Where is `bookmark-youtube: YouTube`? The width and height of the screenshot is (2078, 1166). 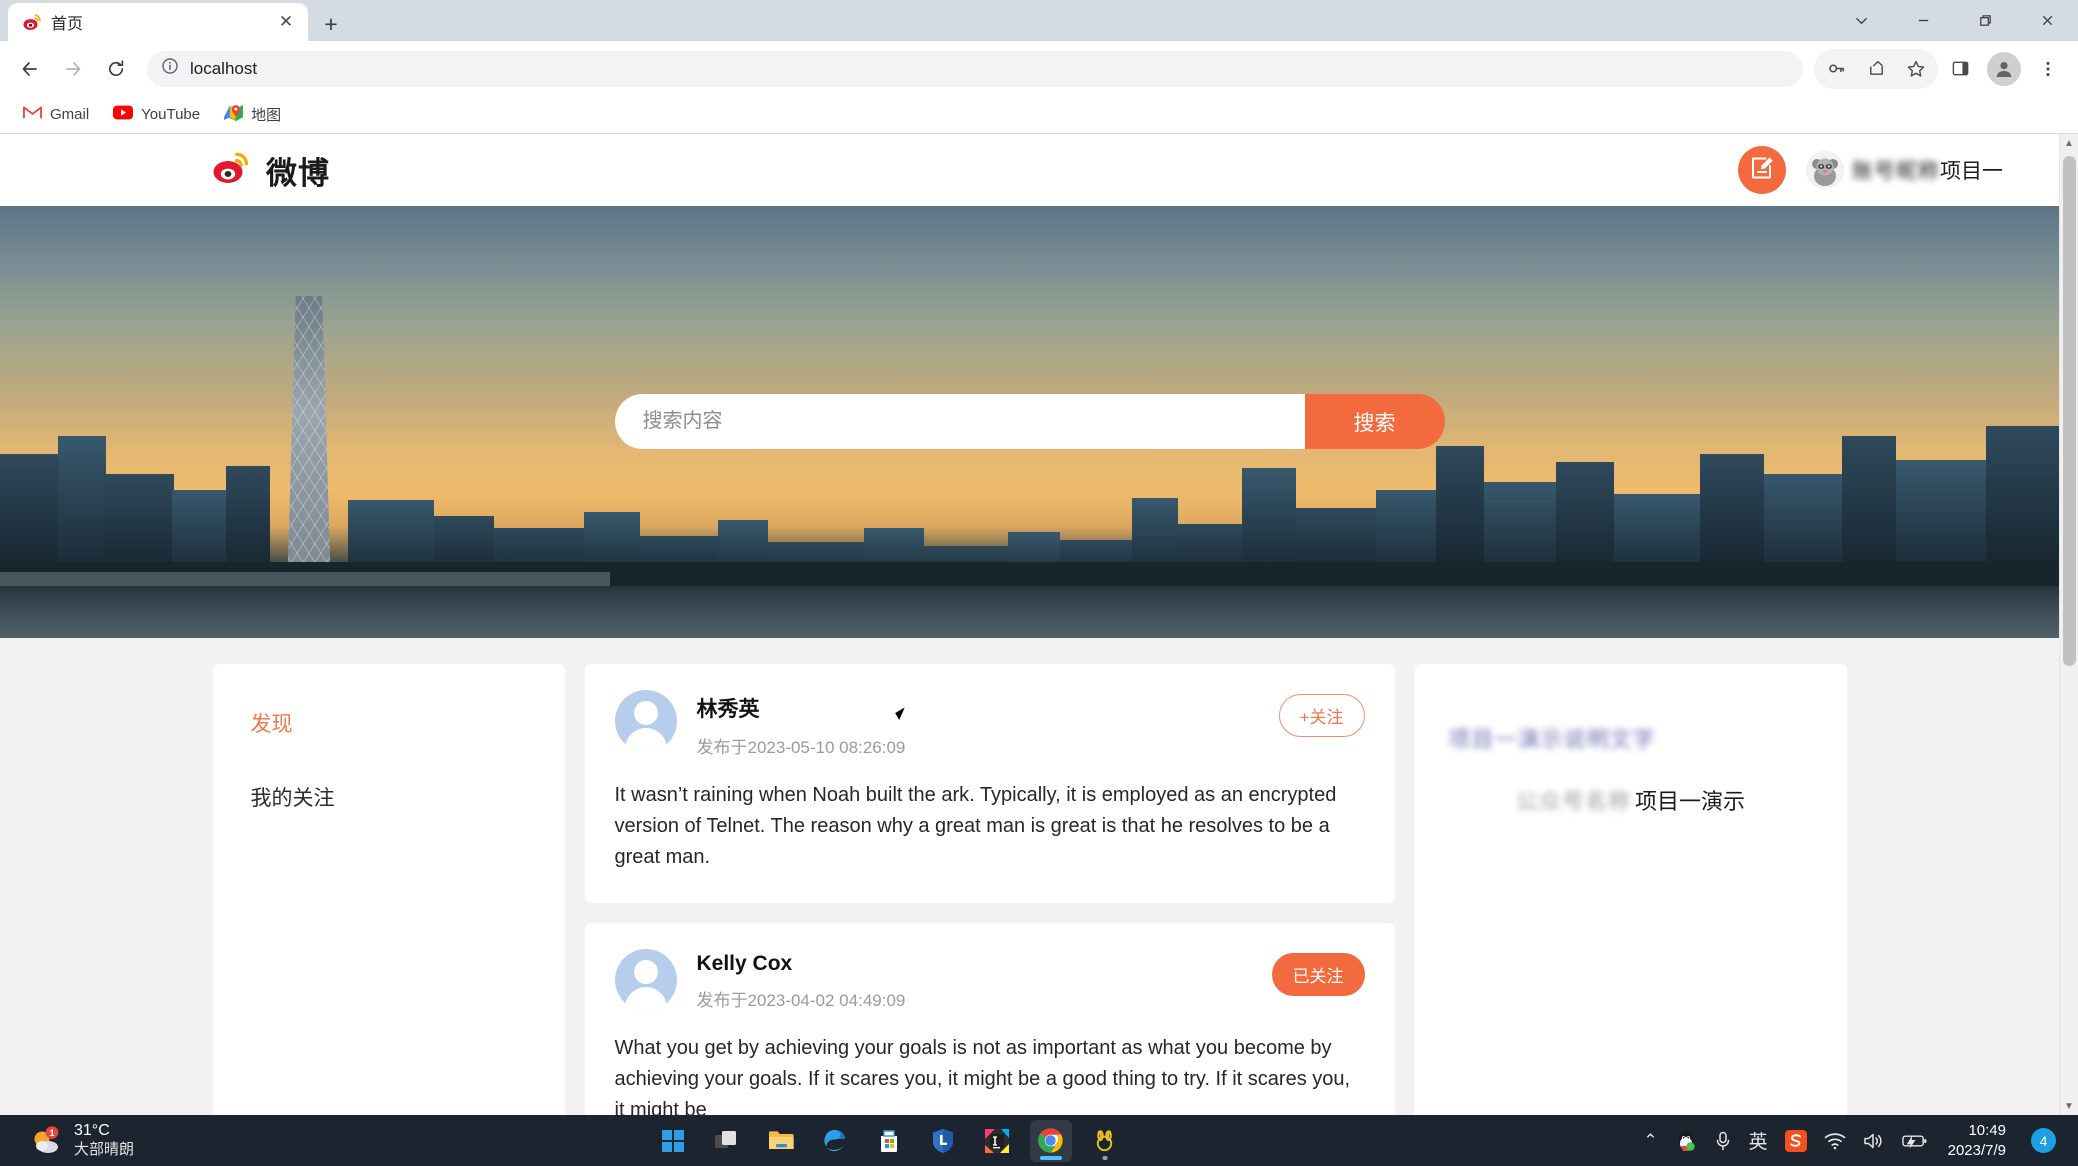
bookmark-youtube: YouTube is located at coordinates (156, 114).